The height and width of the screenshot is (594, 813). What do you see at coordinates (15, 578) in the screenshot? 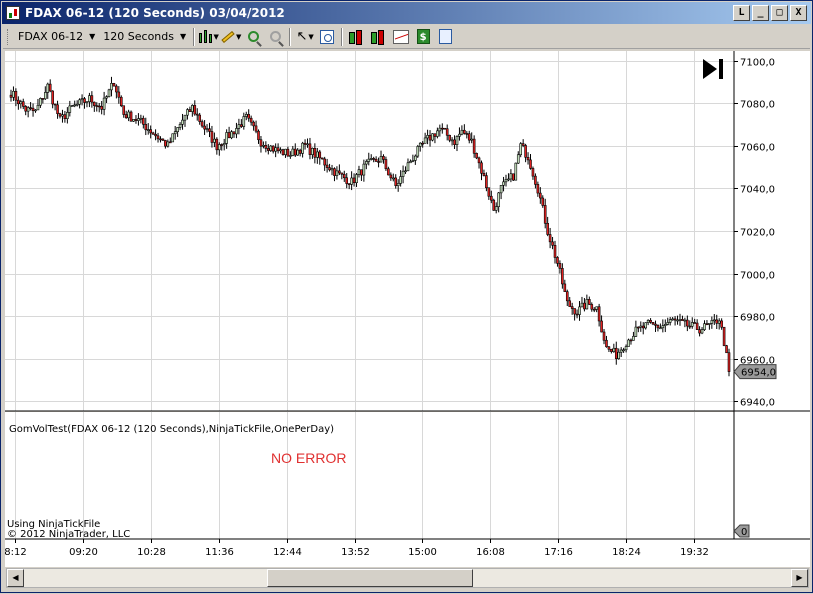
I see `scroll-left-button: ◀` at bounding box center [15, 578].